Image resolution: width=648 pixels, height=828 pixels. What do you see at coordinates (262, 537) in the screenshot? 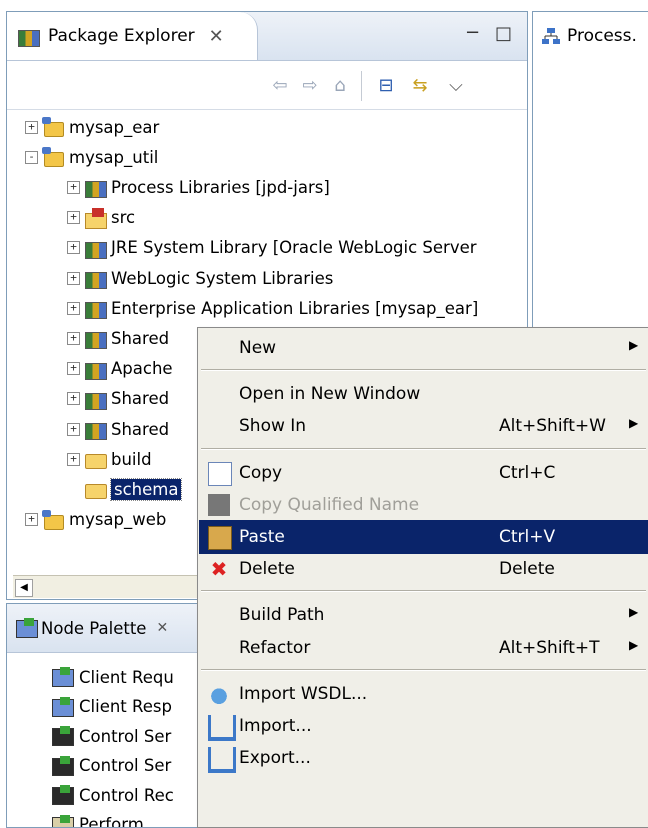
I see `menu-item-label: Paste` at bounding box center [262, 537].